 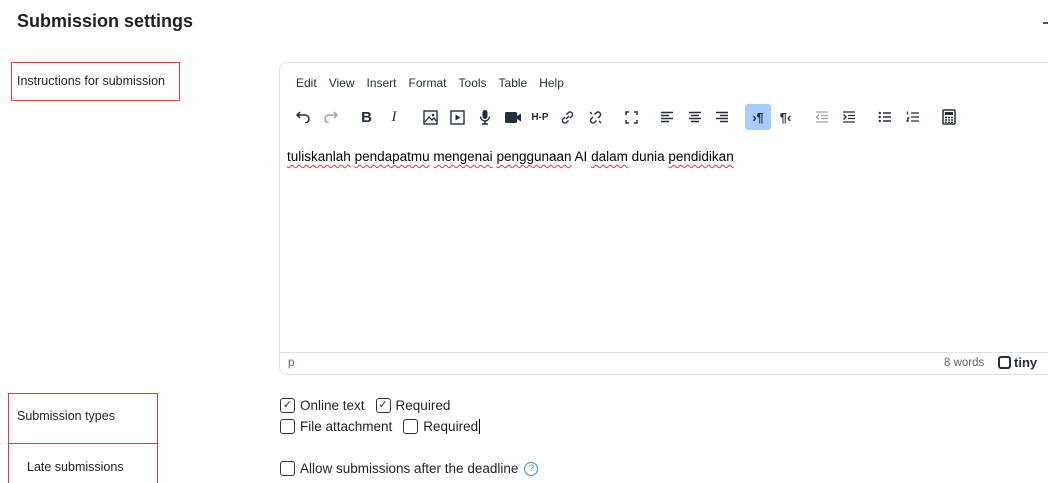 What do you see at coordinates (392, 156) in the screenshot?
I see `content-word: pendapatmu` at bounding box center [392, 156].